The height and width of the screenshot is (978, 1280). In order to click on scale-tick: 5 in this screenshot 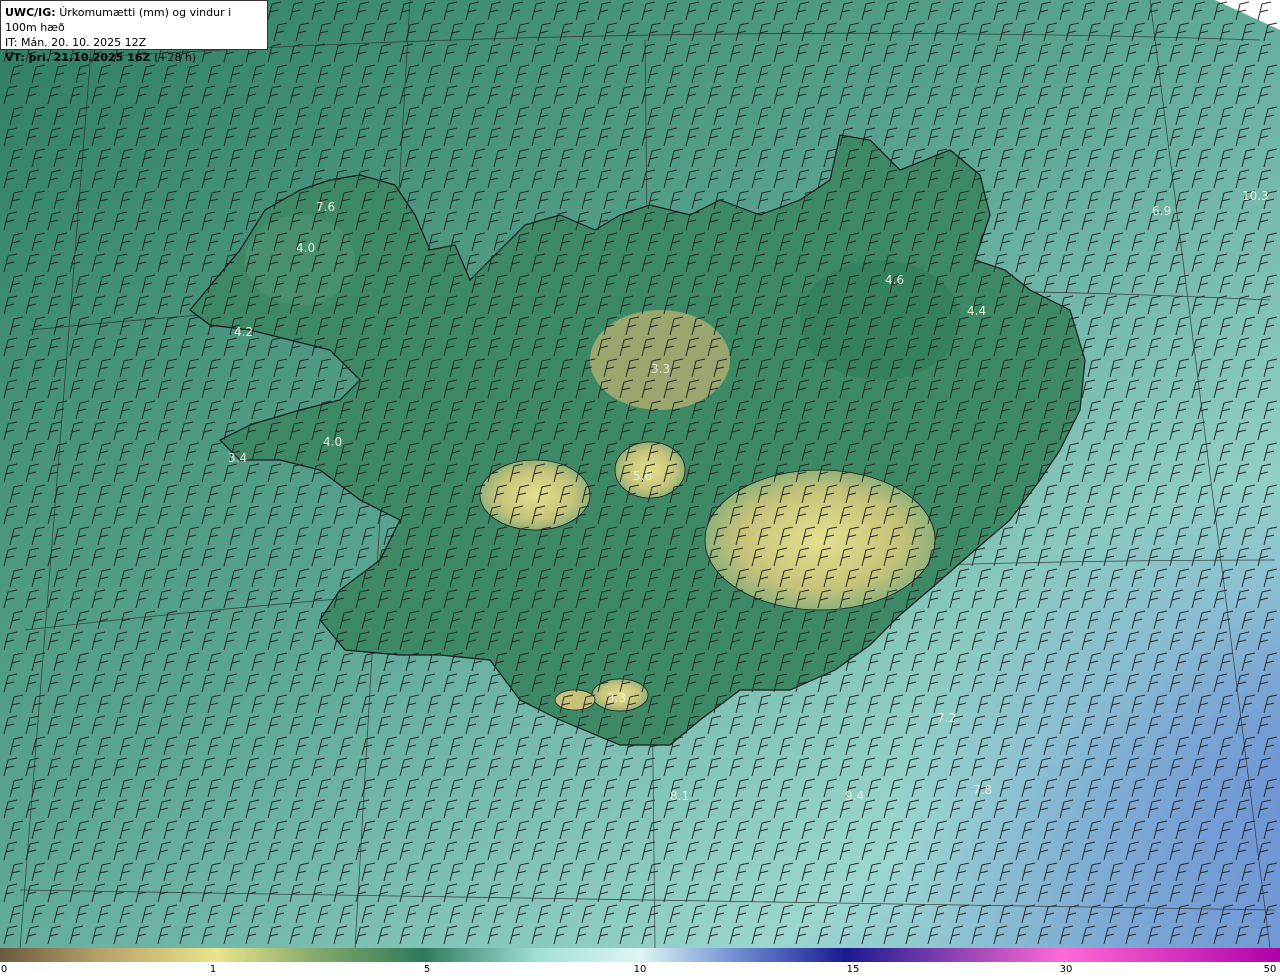, I will do `click(427, 969)`.